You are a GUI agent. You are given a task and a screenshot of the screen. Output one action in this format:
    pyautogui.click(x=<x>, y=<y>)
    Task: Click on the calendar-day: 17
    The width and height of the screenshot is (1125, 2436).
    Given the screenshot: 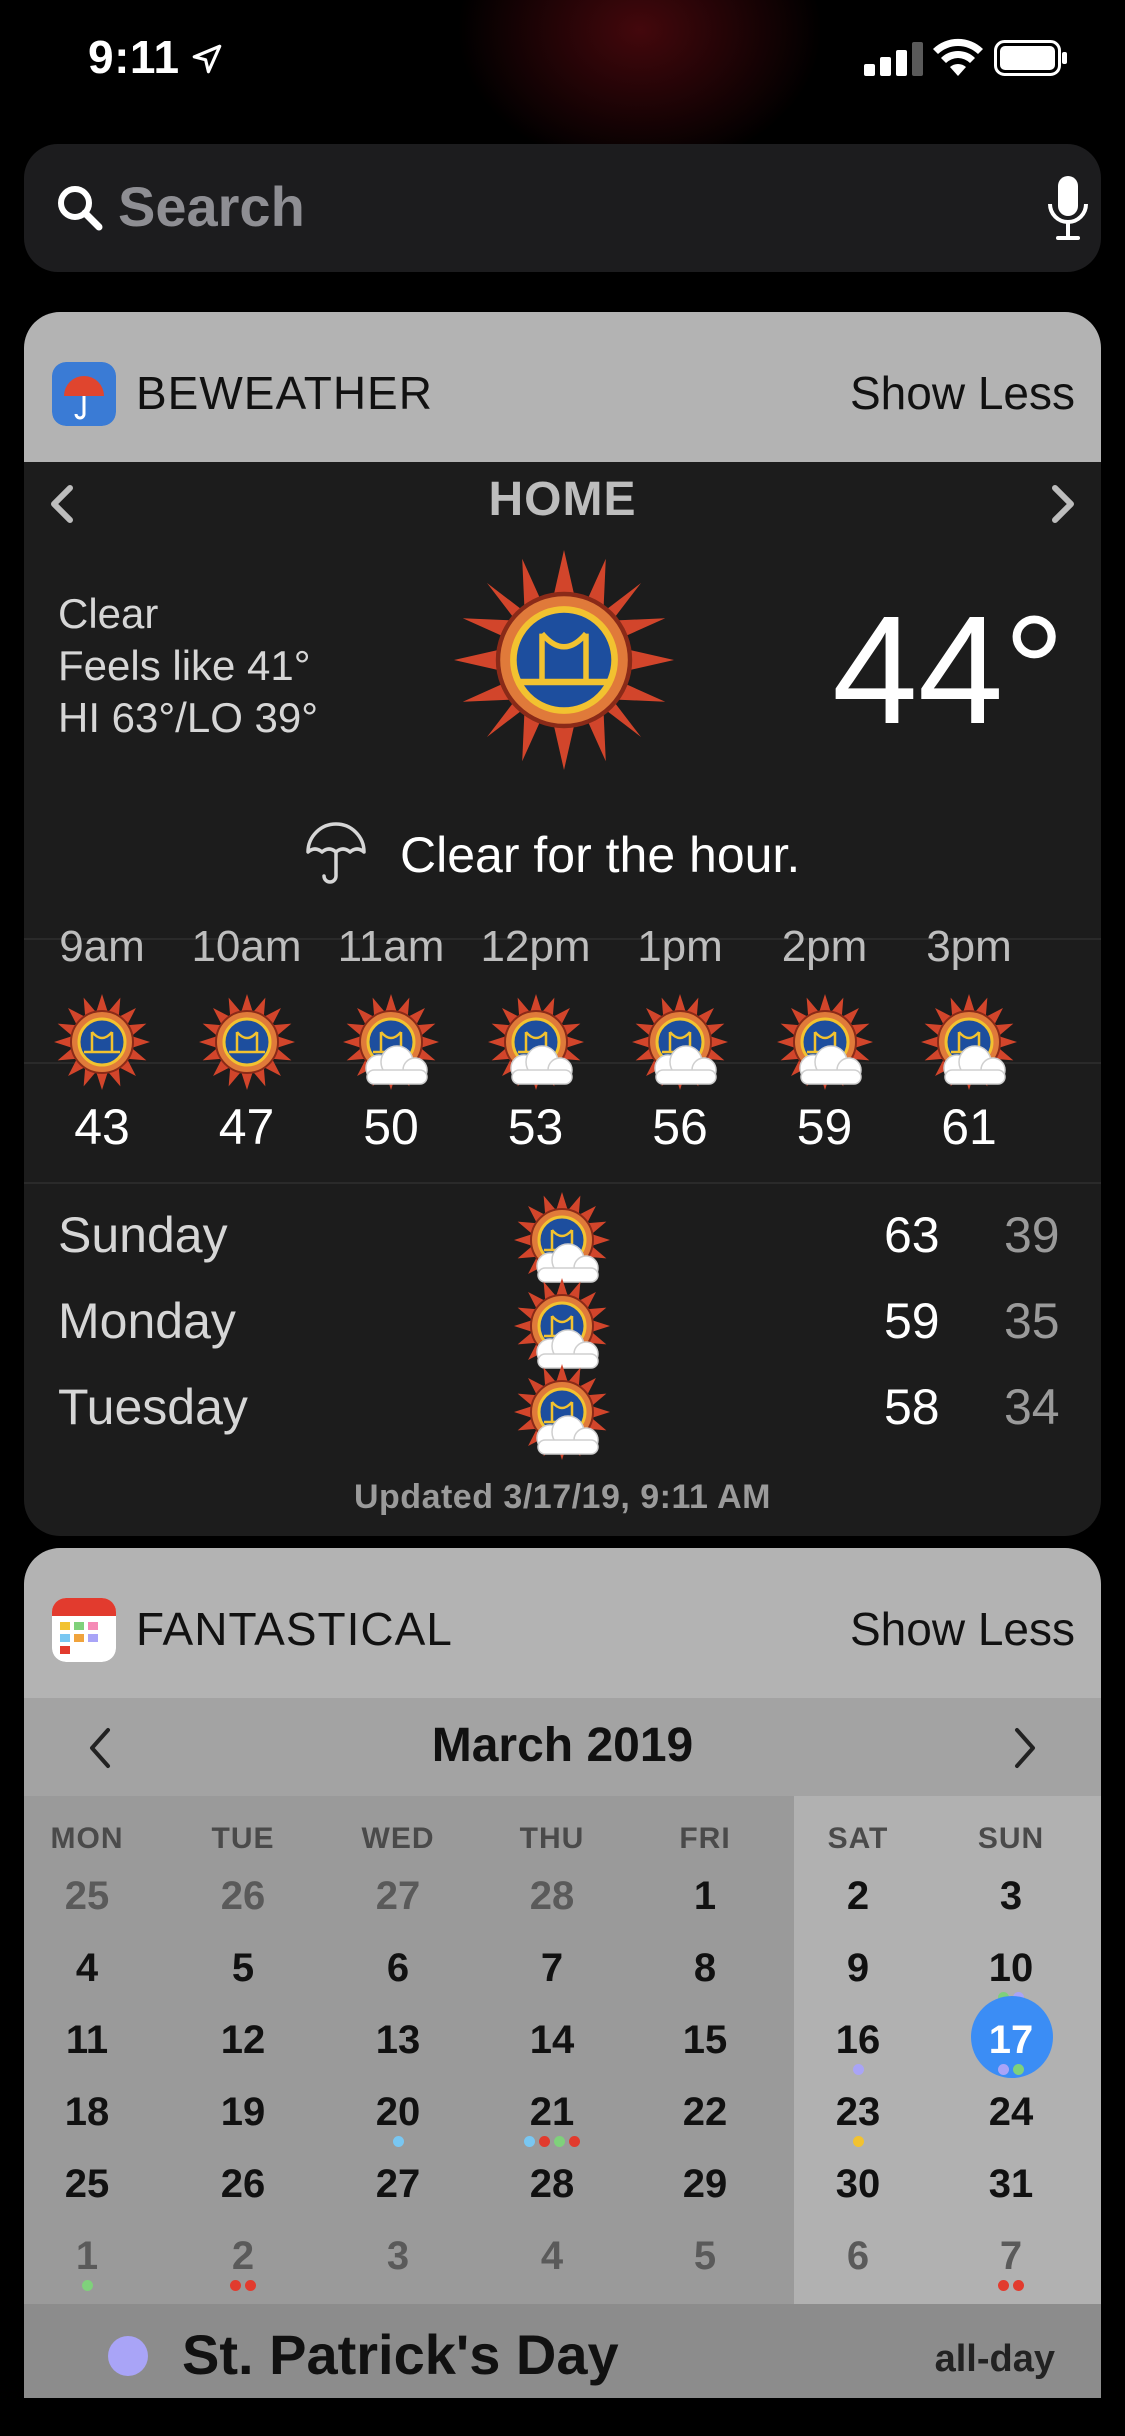 What is the action you would take?
    pyautogui.click(x=1011, y=2039)
    